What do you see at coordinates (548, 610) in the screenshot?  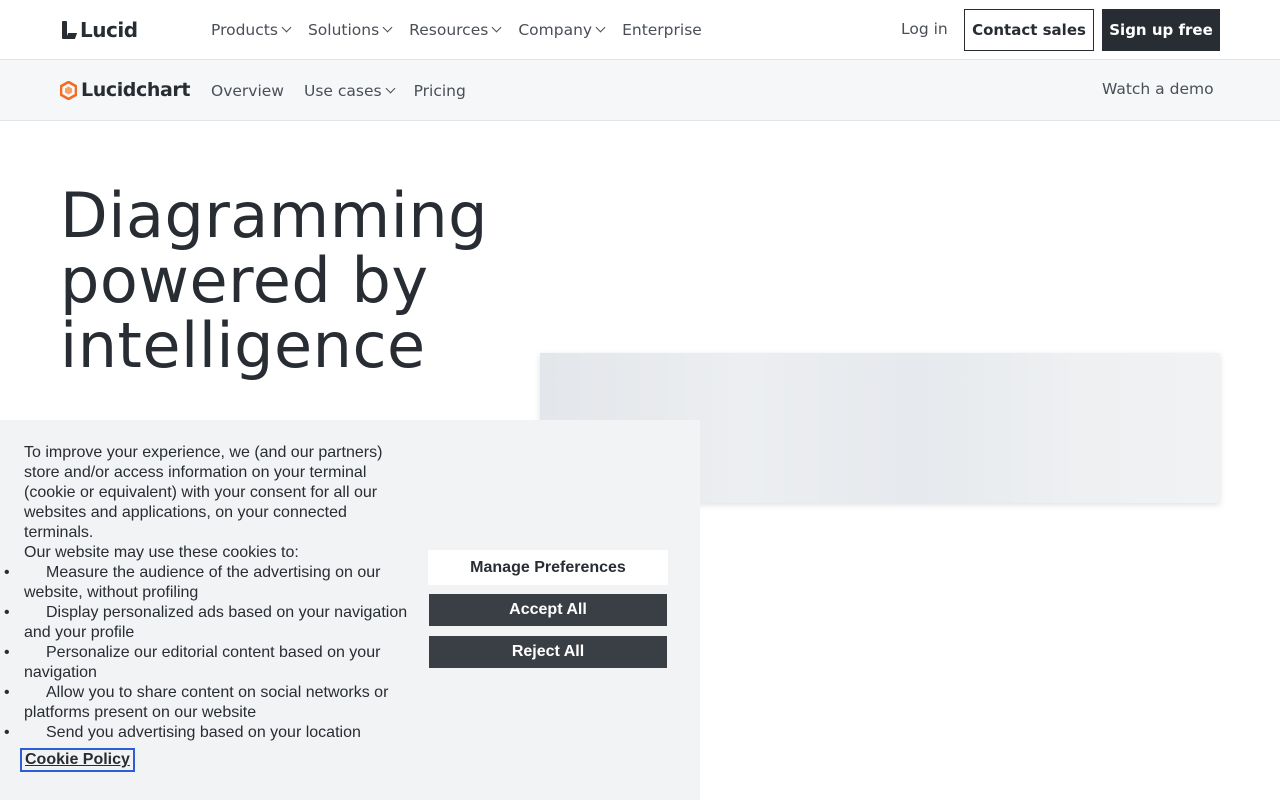 I see `accept-all-button: Accept All` at bounding box center [548, 610].